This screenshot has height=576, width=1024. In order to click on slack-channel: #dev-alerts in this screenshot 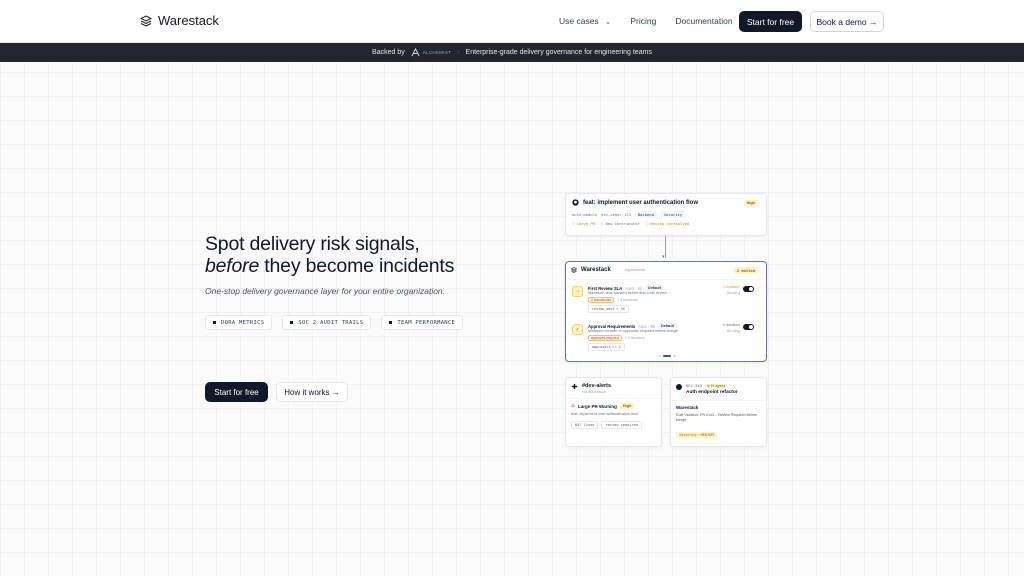, I will do `click(597, 386)`.